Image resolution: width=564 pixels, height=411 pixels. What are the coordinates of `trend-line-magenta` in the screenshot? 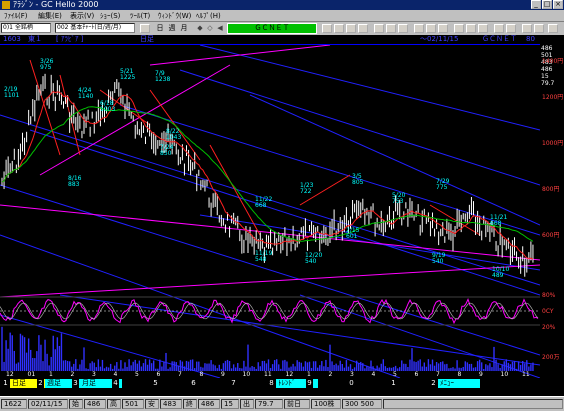 It's located at (135, 120).